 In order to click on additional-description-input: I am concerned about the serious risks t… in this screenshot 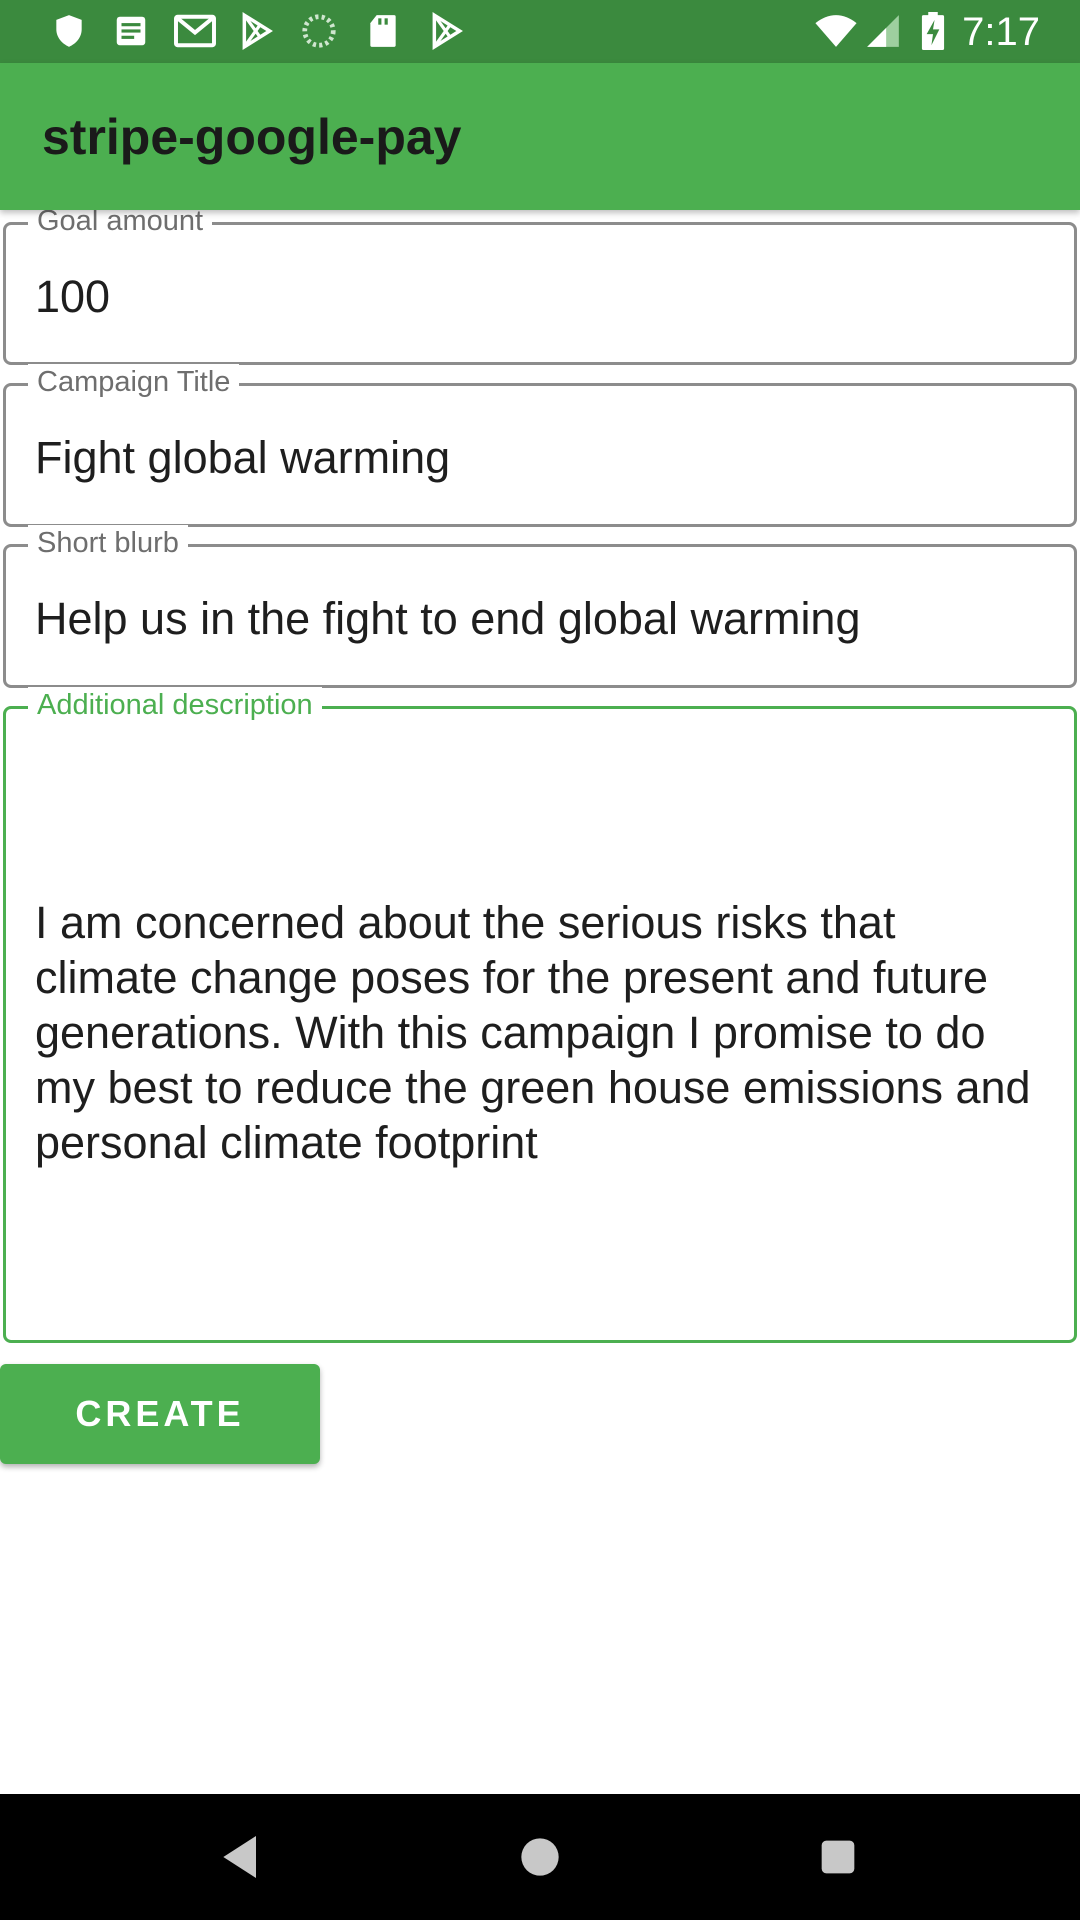, I will do `click(540, 1032)`.